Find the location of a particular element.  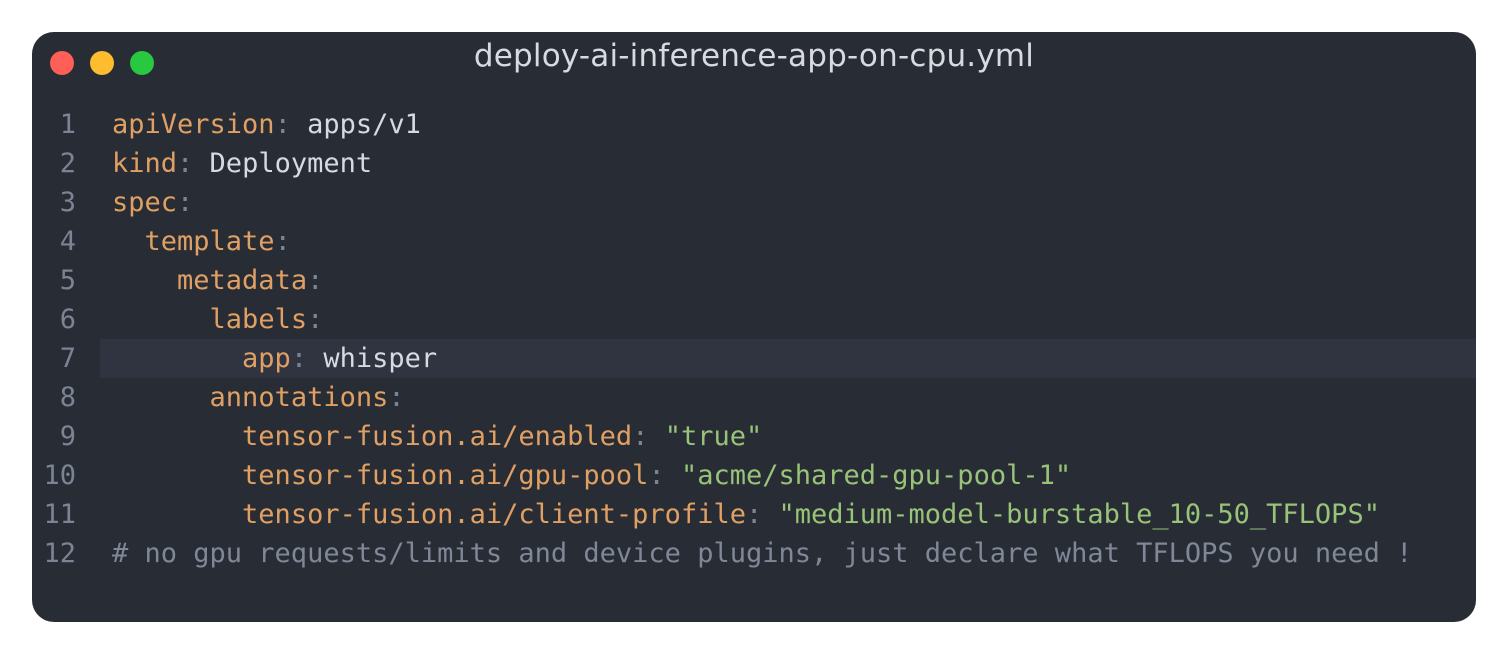

code-line: 5 metadata: is located at coordinates (754, 280).